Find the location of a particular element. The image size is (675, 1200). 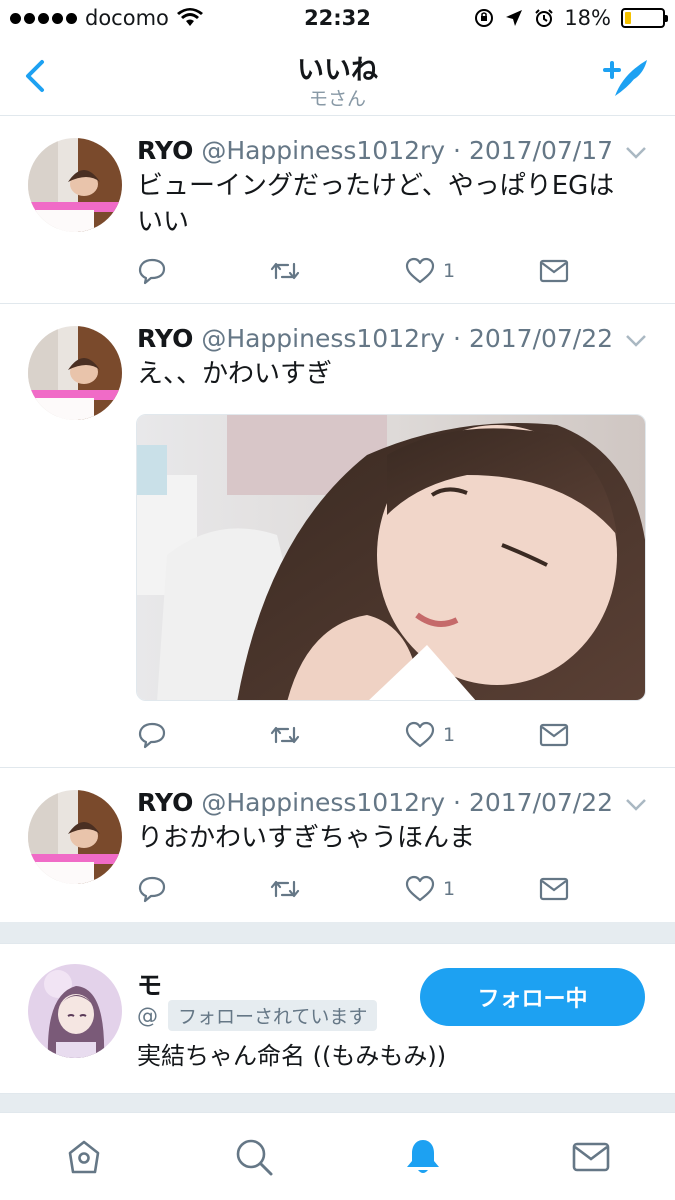

page-title: いいね is located at coordinates (337, 70).